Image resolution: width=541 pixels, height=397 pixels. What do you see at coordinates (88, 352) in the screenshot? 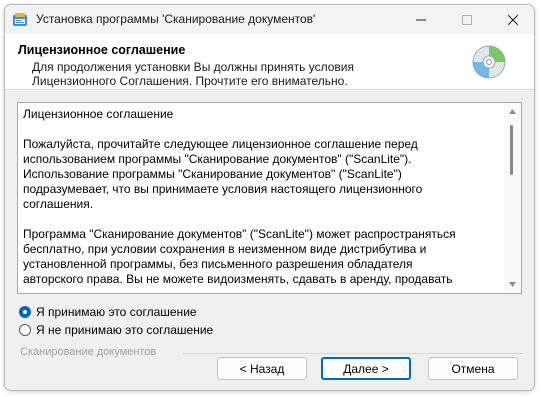
I see `footer-brand-label: Сканирование документов` at bounding box center [88, 352].